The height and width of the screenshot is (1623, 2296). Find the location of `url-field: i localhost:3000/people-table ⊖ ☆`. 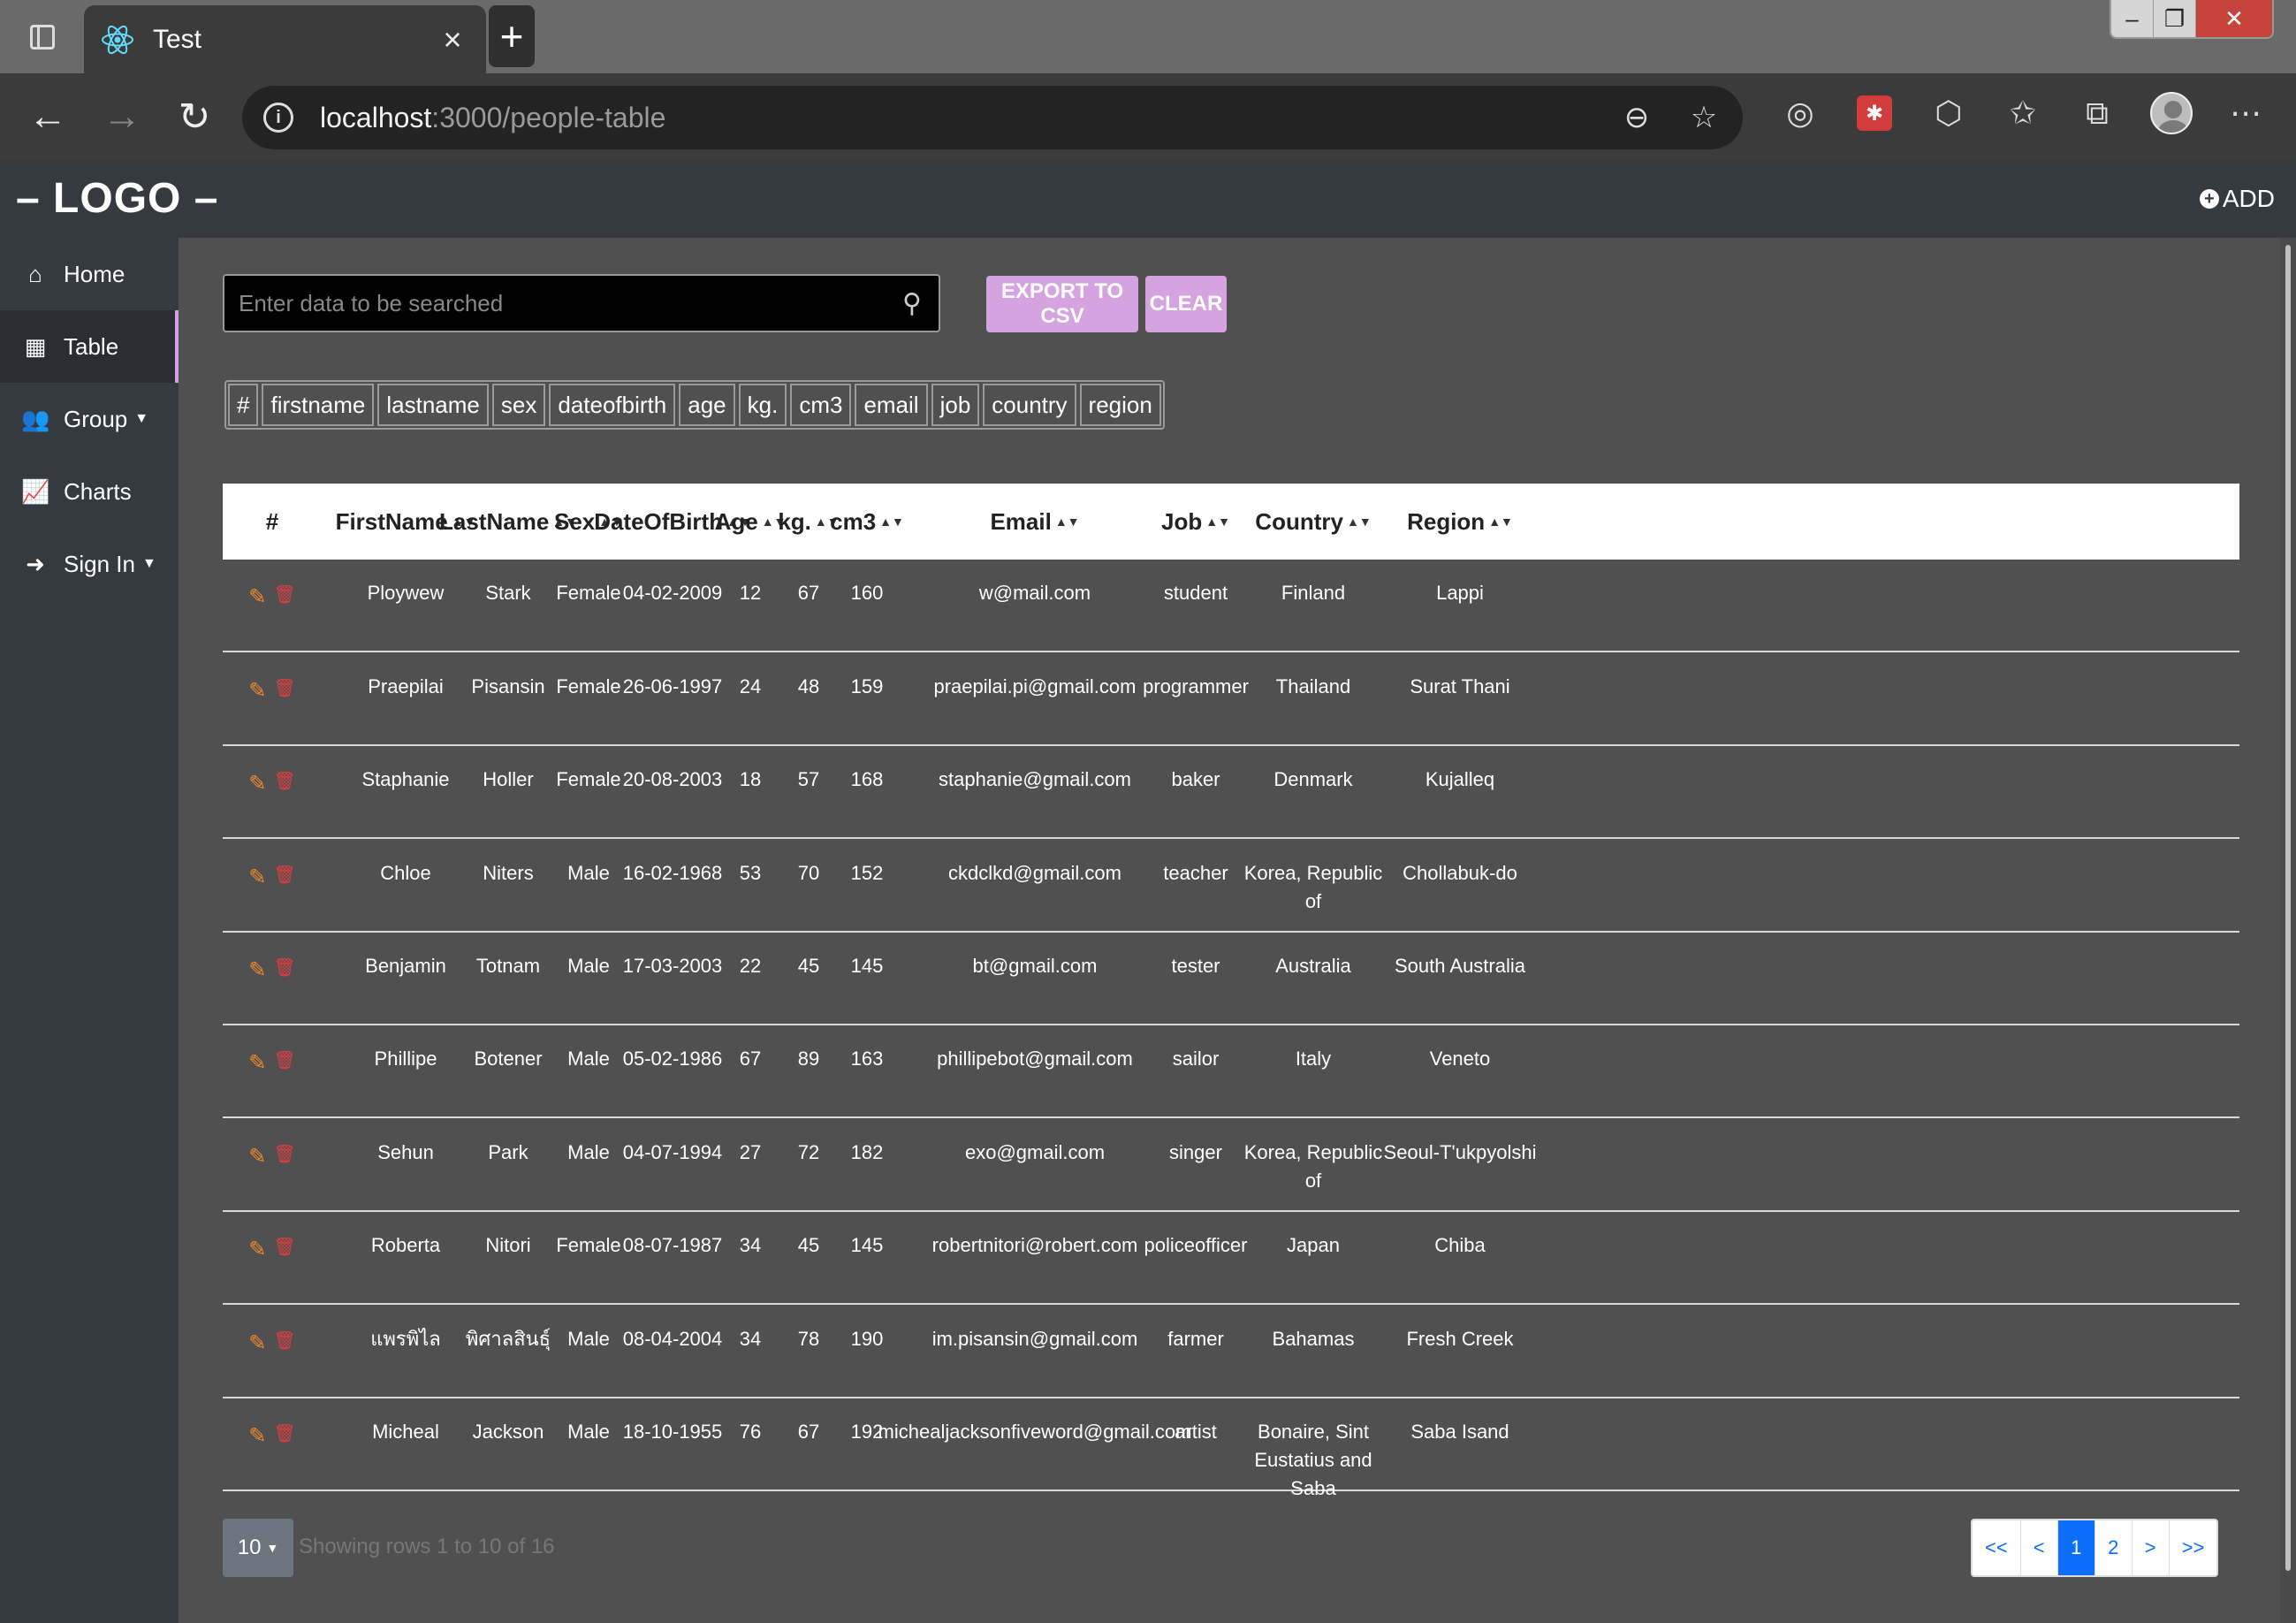

url-field: i localhost:3000/people-table ⊖ ☆ is located at coordinates (993, 118).